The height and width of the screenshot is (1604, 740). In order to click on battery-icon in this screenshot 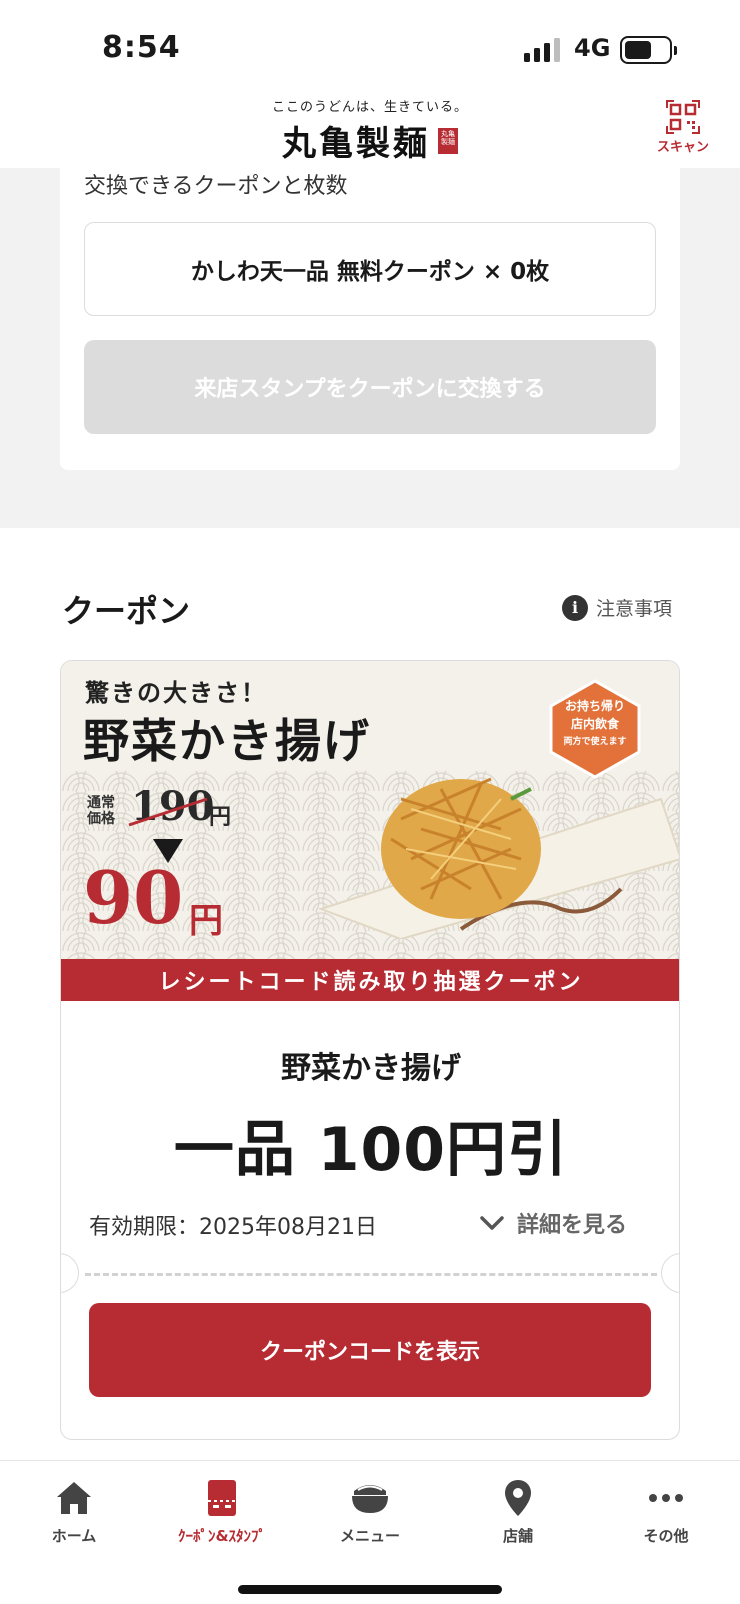, I will do `click(648, 50)`.